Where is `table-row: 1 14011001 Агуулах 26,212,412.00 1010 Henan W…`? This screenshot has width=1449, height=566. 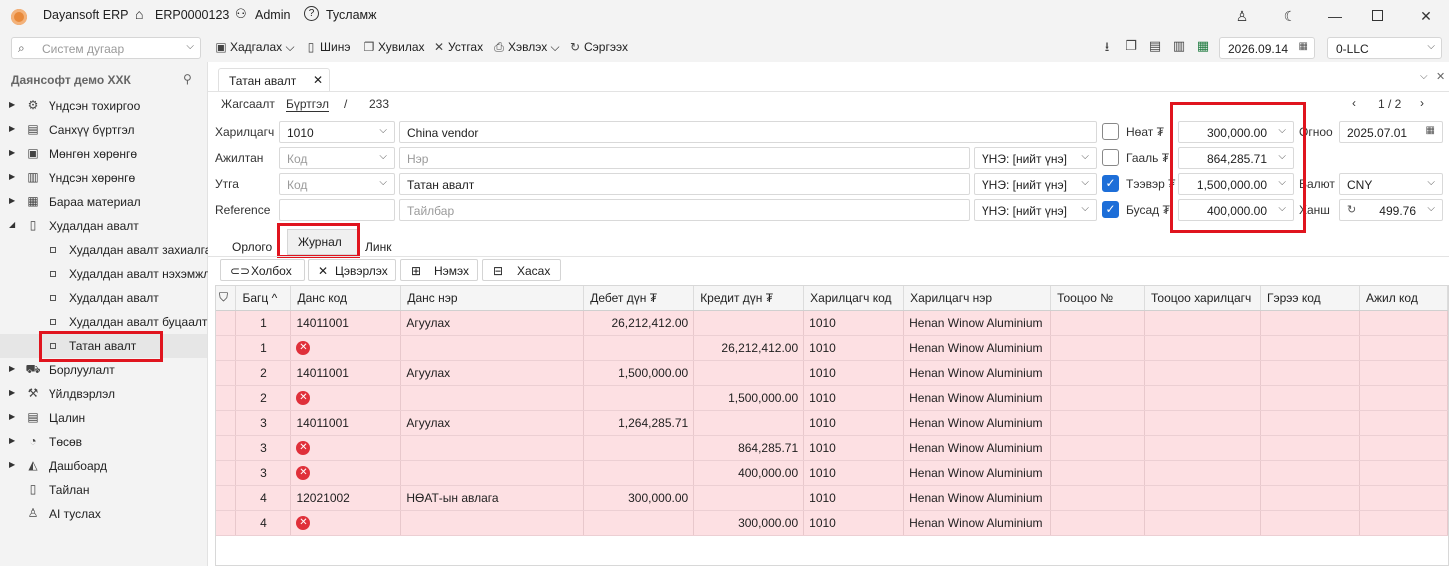
table-row: 1 14011001 Агуулах 26,212,412.00 1010 Henan W… is located at coordinates (832, 323).